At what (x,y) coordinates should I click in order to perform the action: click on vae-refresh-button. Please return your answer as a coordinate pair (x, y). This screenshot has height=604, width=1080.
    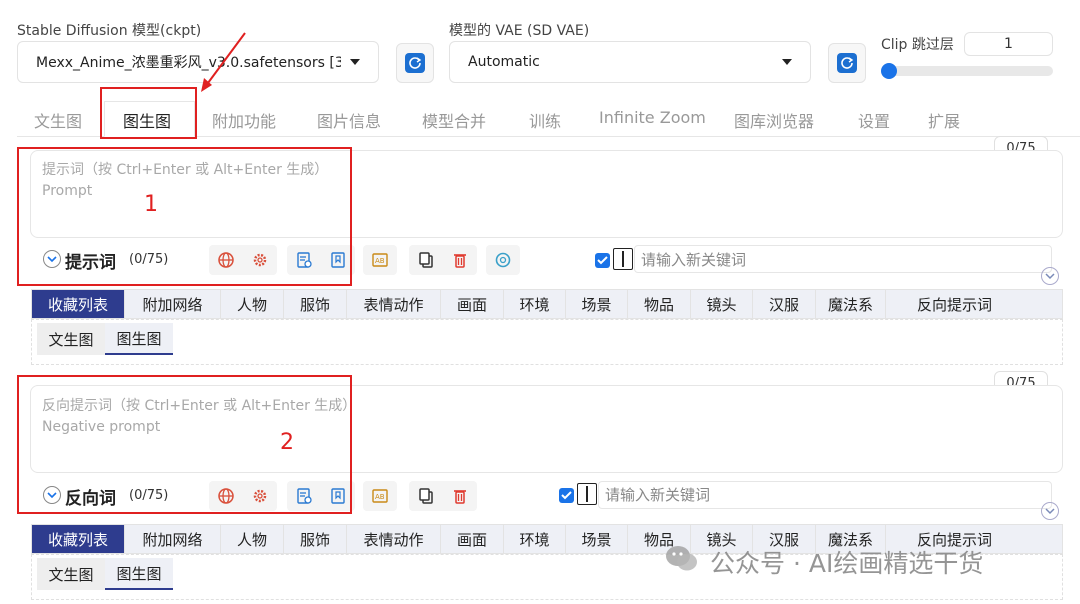
    Looking at the image, I should click on (847, 63).